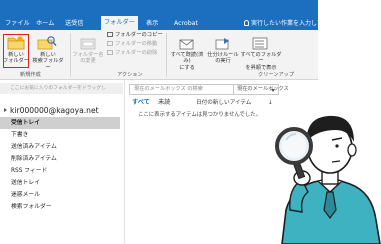 Image resolution: width=381 pixels, height=244 pixels. Describe the element at coordinates (88, 58) in the screenshot. I see `rename-folder-button: フォルダー名 の変更` at that location.